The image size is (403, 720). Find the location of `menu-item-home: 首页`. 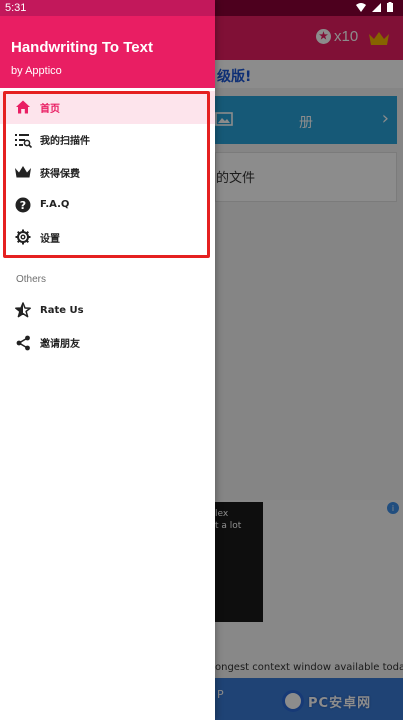

menu-item-home: 首页 is located at coordinates (107, 107).